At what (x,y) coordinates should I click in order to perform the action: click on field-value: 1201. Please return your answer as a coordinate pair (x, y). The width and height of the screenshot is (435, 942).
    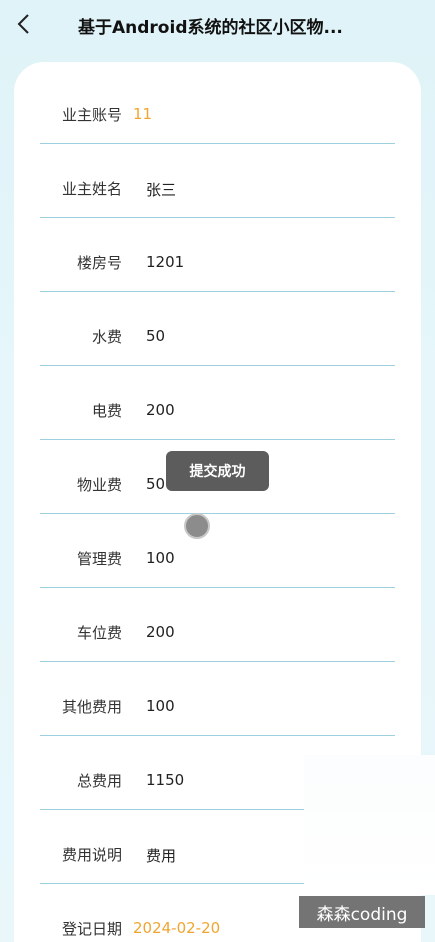
    Looking at the image, I should click on (165, 262).